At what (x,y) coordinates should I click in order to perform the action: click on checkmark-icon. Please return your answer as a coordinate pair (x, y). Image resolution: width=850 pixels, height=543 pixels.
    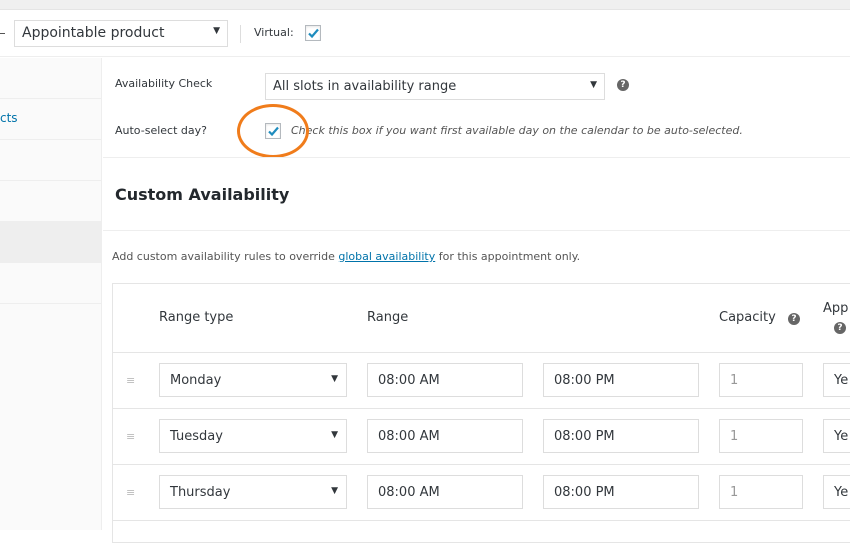
    Looking at the image, I should click on (313, 33).